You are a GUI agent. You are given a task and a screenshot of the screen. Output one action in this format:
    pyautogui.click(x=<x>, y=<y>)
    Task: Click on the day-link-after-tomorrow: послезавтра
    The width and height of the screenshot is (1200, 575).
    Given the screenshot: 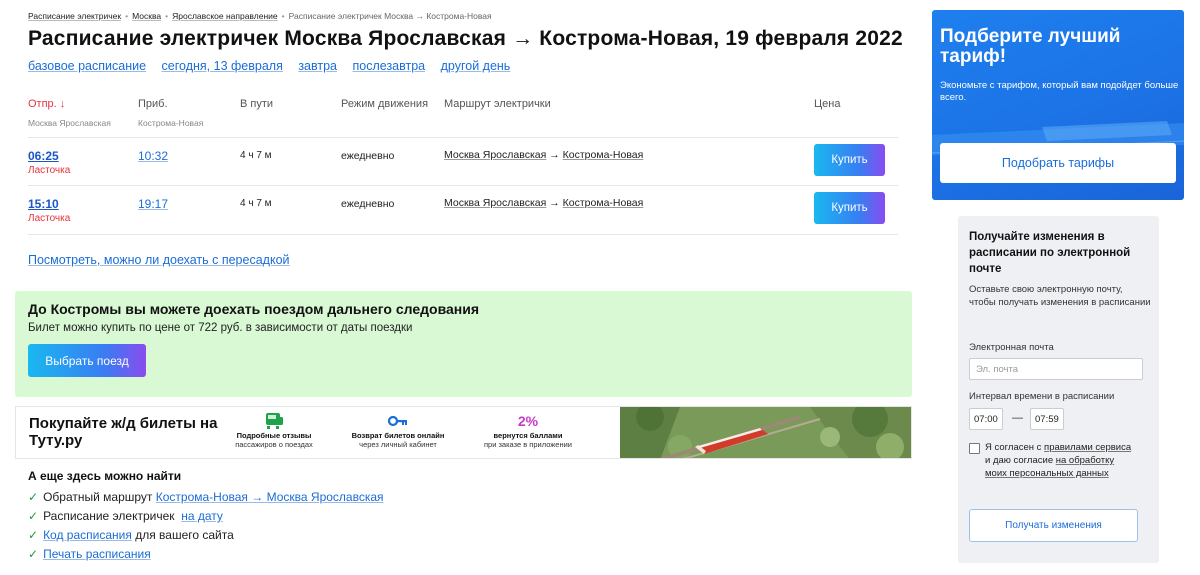 What is the action you would take?
    pyautogui.click(x=389, y=66)
    